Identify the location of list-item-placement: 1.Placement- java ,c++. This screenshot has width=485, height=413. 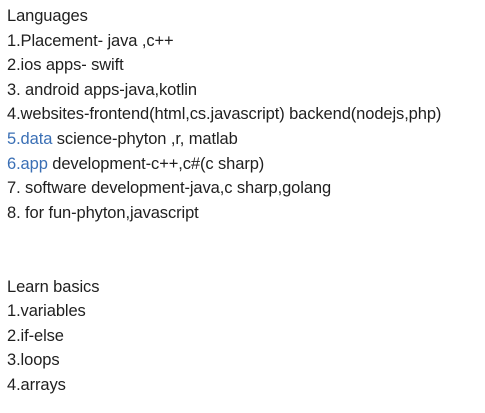
(90, 40).